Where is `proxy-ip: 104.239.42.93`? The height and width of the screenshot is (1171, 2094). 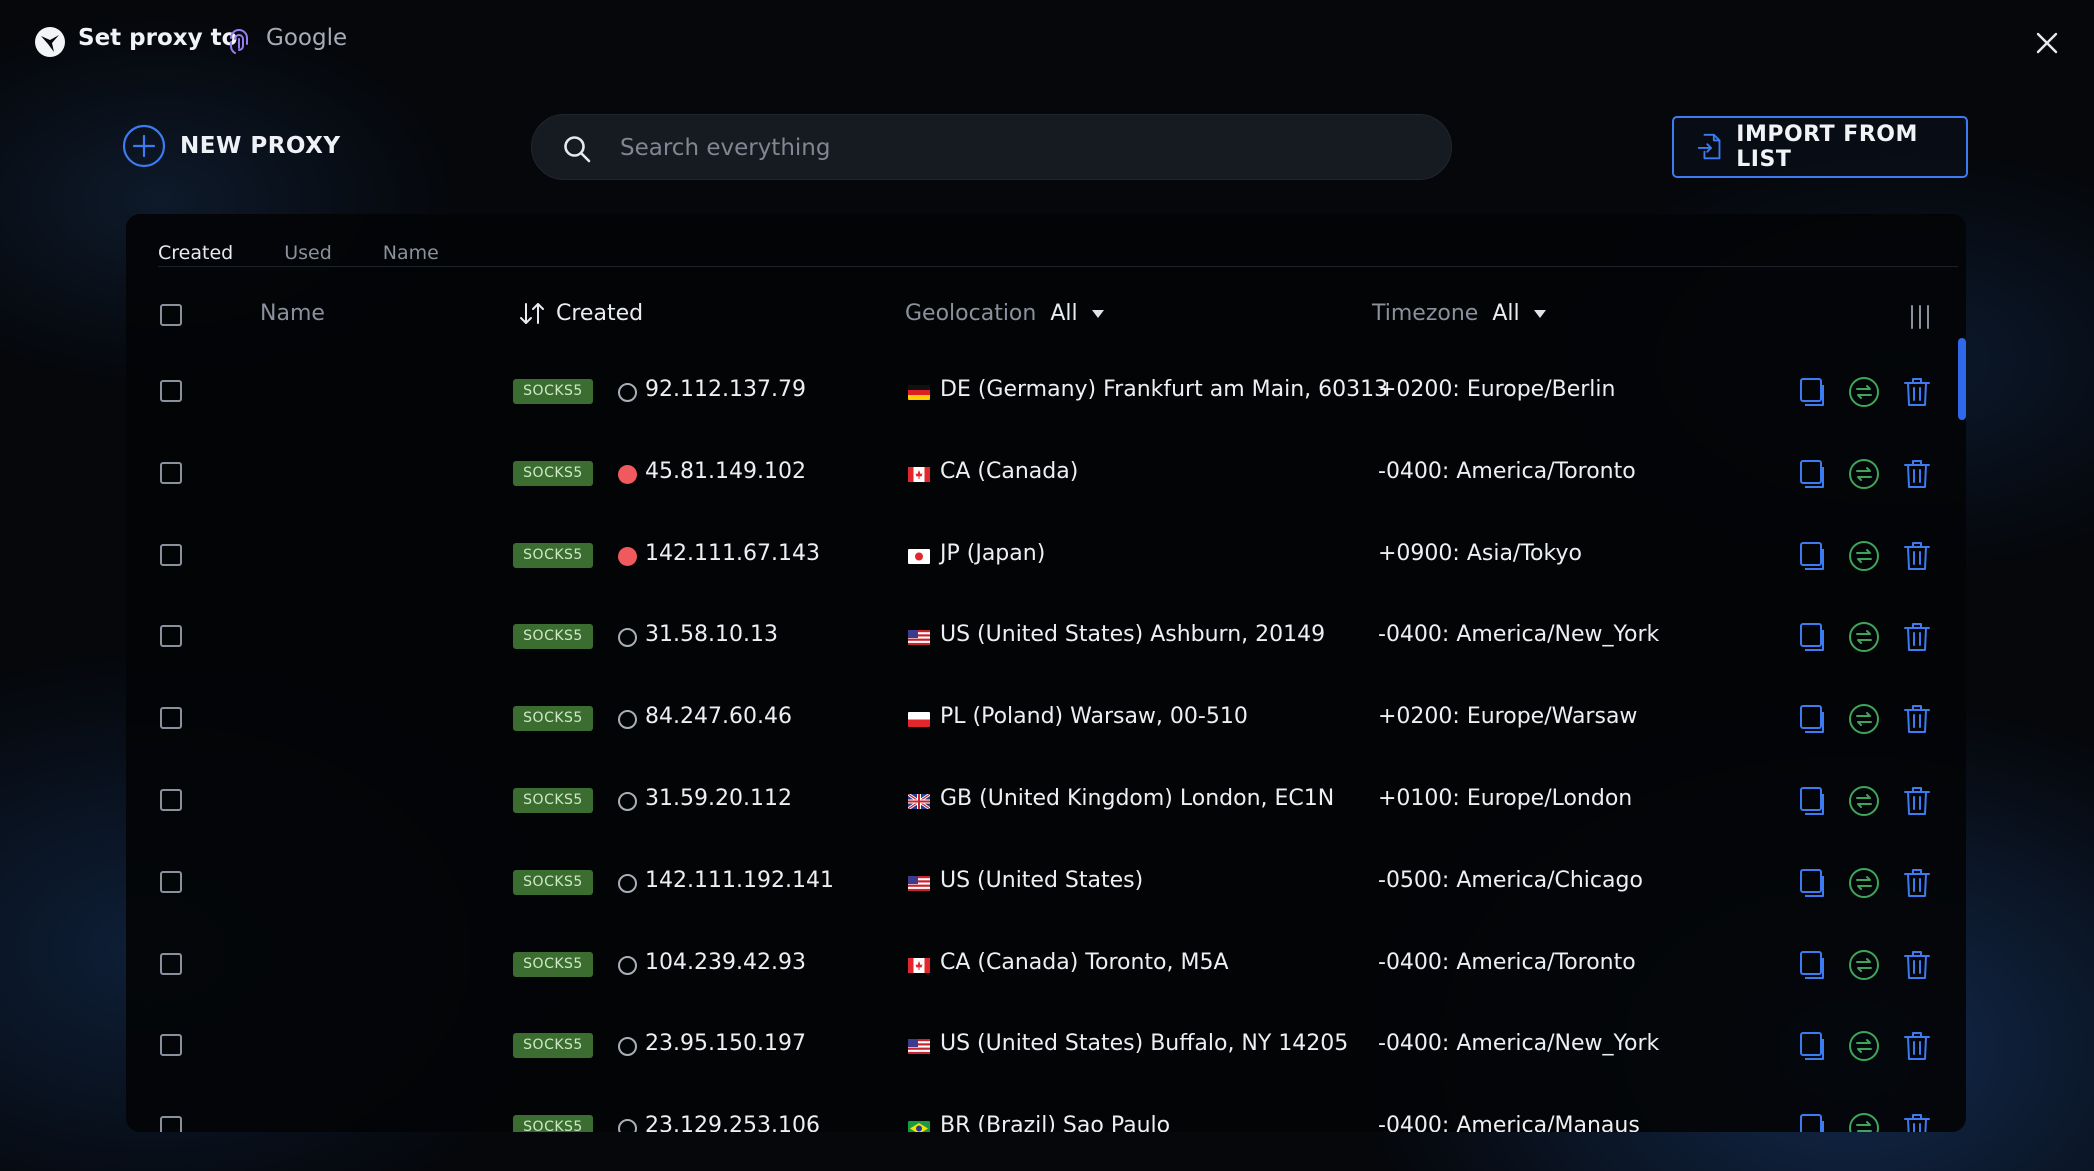
proxy-ip: 104.239.42.93 is located at coordinates (725, 962).